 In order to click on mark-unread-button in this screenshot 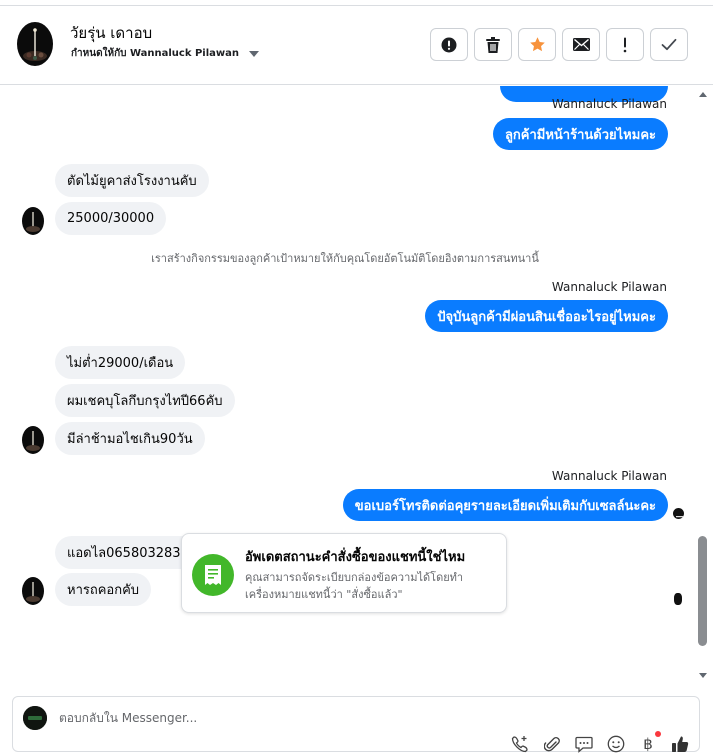, I will do `click(581, 44)`.